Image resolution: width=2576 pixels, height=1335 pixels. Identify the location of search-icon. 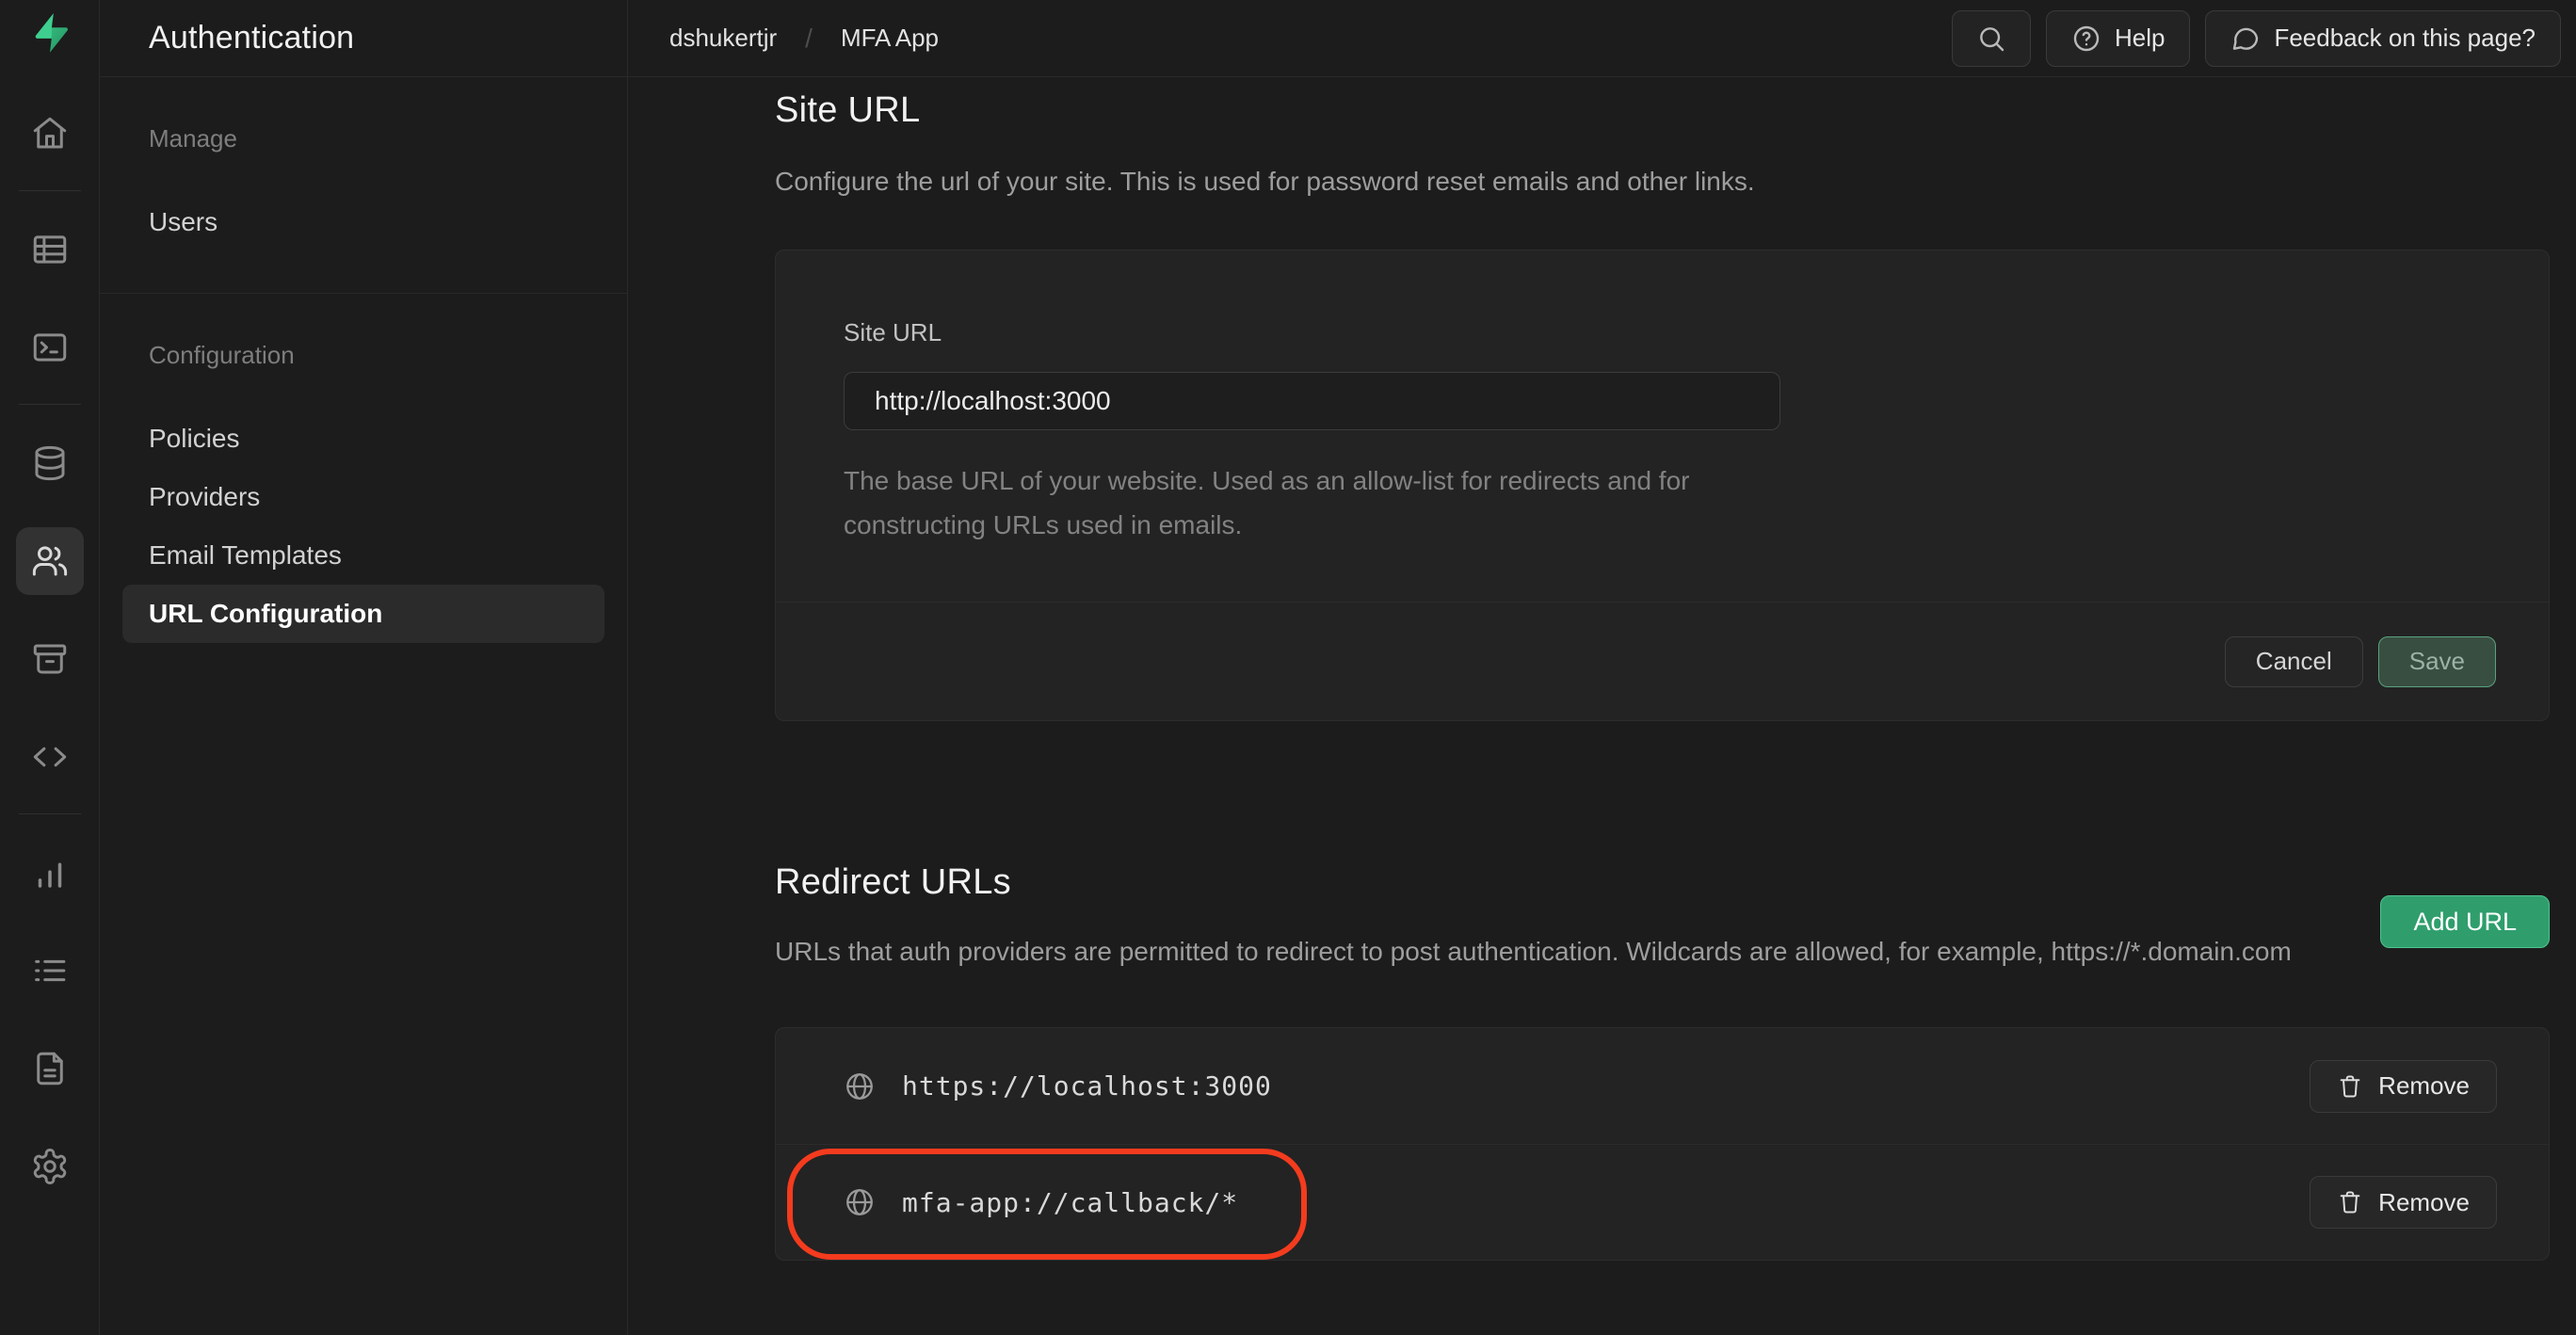
(1992, 38).